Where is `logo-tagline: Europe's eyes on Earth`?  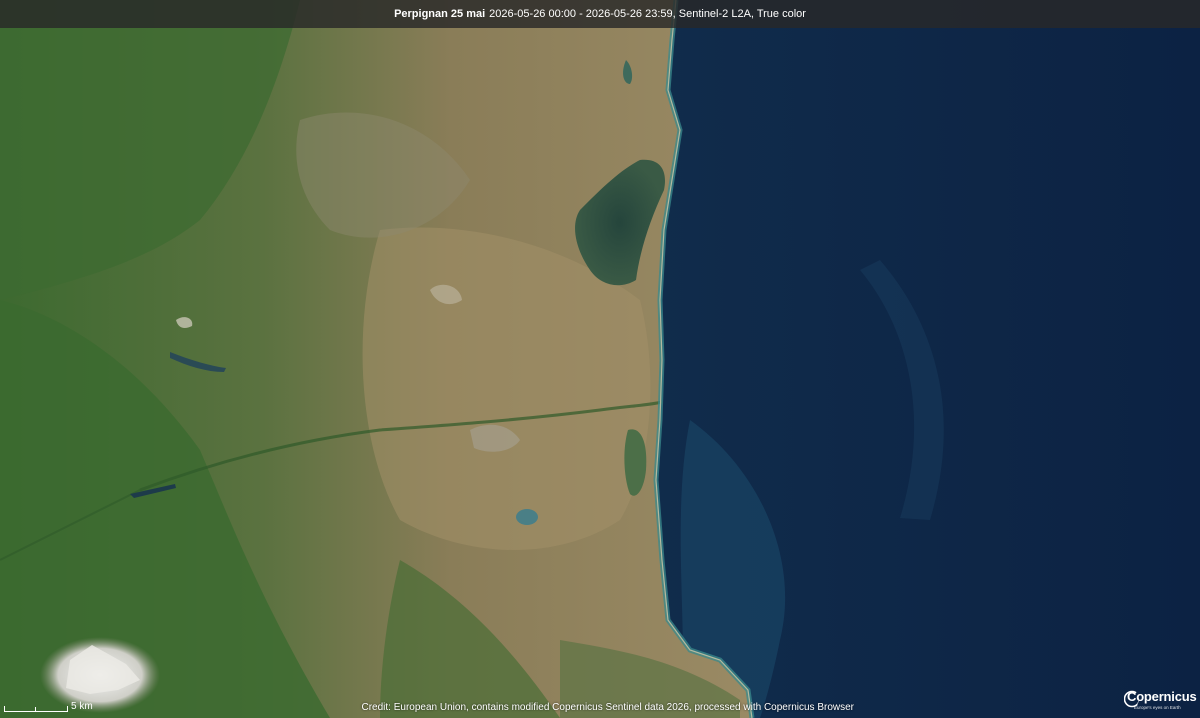 logo-tagline: Europe's eyes on Earth is located at coordinates (1157, 707).